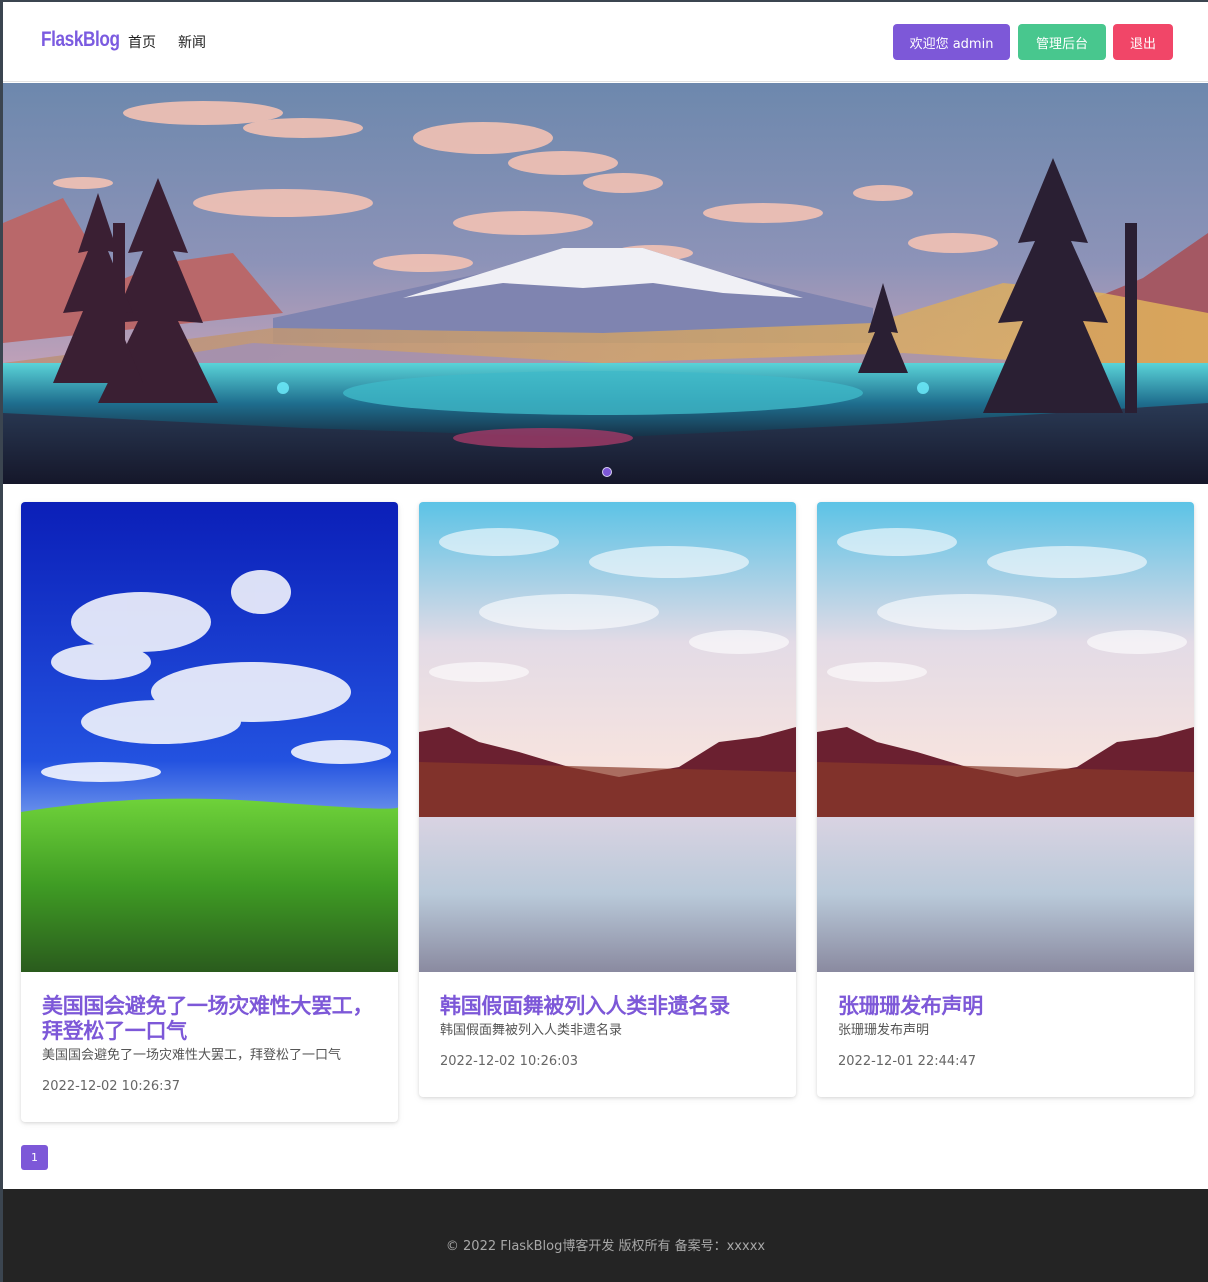 Image resolution: width=1208 pixels, height=1282 pixels. I want to click on post-summary: 张珊珊发布声明, so click(884, 1030).